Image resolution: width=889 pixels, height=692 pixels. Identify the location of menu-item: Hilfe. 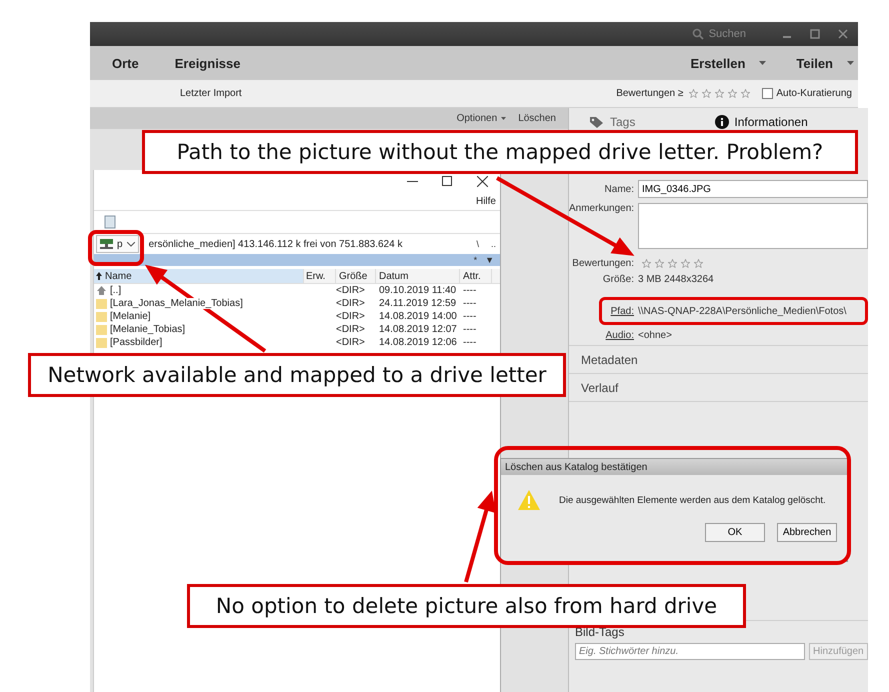
(486, 201).